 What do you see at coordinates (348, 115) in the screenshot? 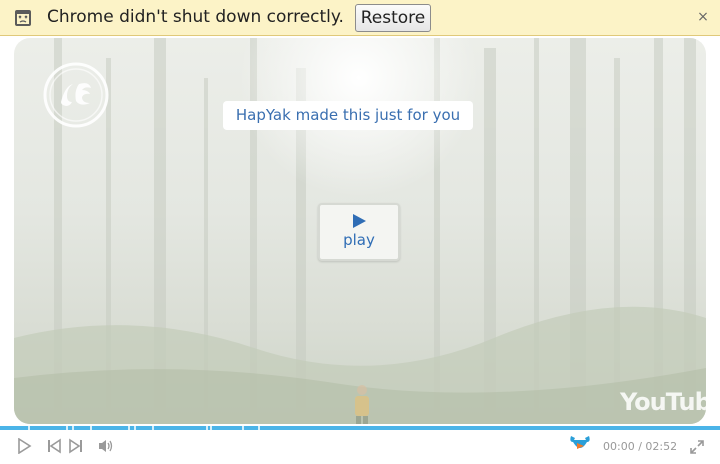
I see `promo-banner: HapYak made this just for you` at bounding box center [348, 115].